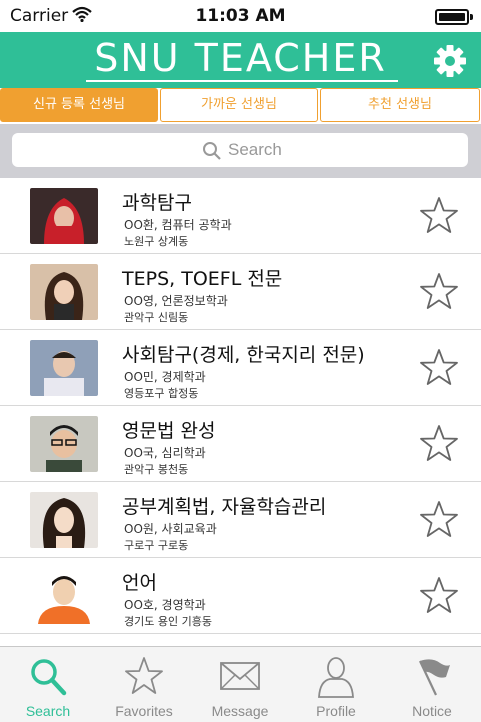 Image resolution: width=481 pixels, height=722 pixels. I want to click on teacher-location: 영등포구 합정동, so click(161, 393).